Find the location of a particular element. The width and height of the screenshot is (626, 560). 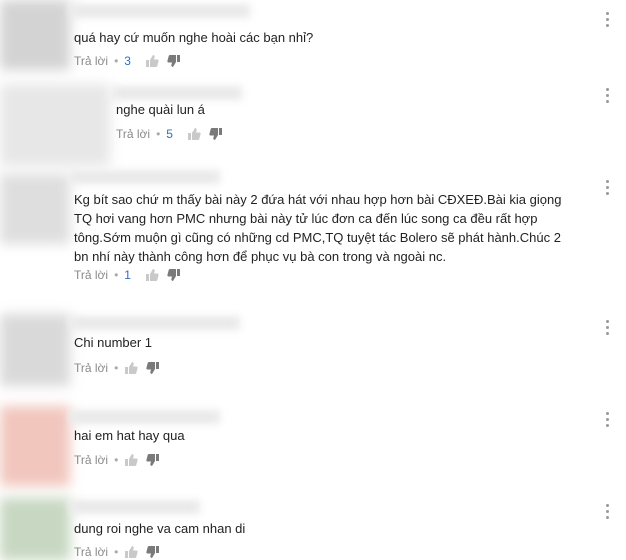

comment-actions: Trả lời • 3 is located at coordinates (131, 61).